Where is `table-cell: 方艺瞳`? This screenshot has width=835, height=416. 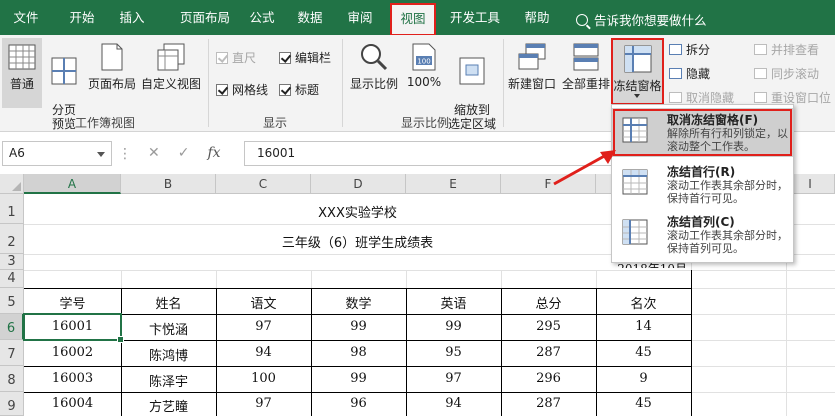 table-cell: 方艺瞳 is located at coordinates (168, 405).